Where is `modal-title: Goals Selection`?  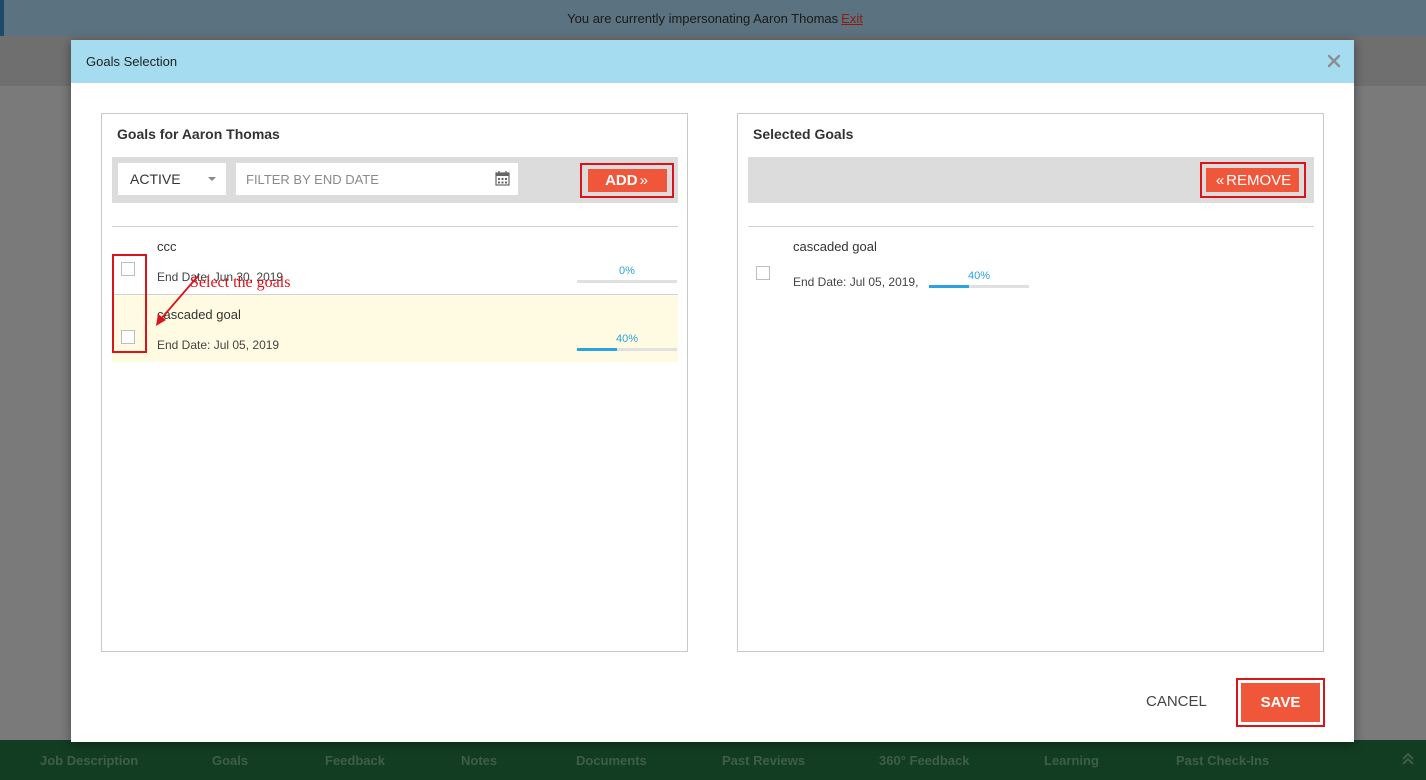 modal-title: Goals Selection is located at coordinates (132, 61).